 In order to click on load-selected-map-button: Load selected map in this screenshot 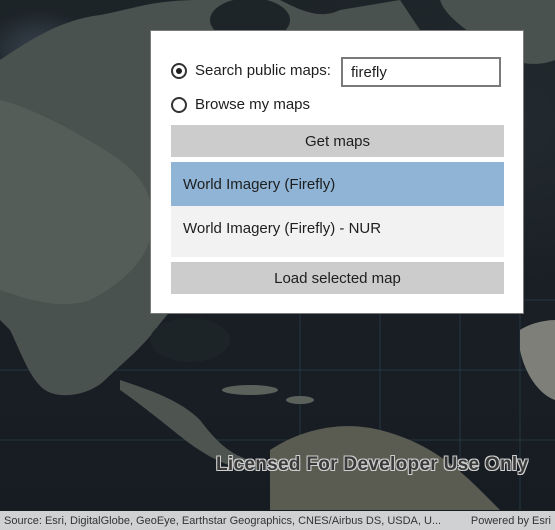, I will do `click(337, 278)`.